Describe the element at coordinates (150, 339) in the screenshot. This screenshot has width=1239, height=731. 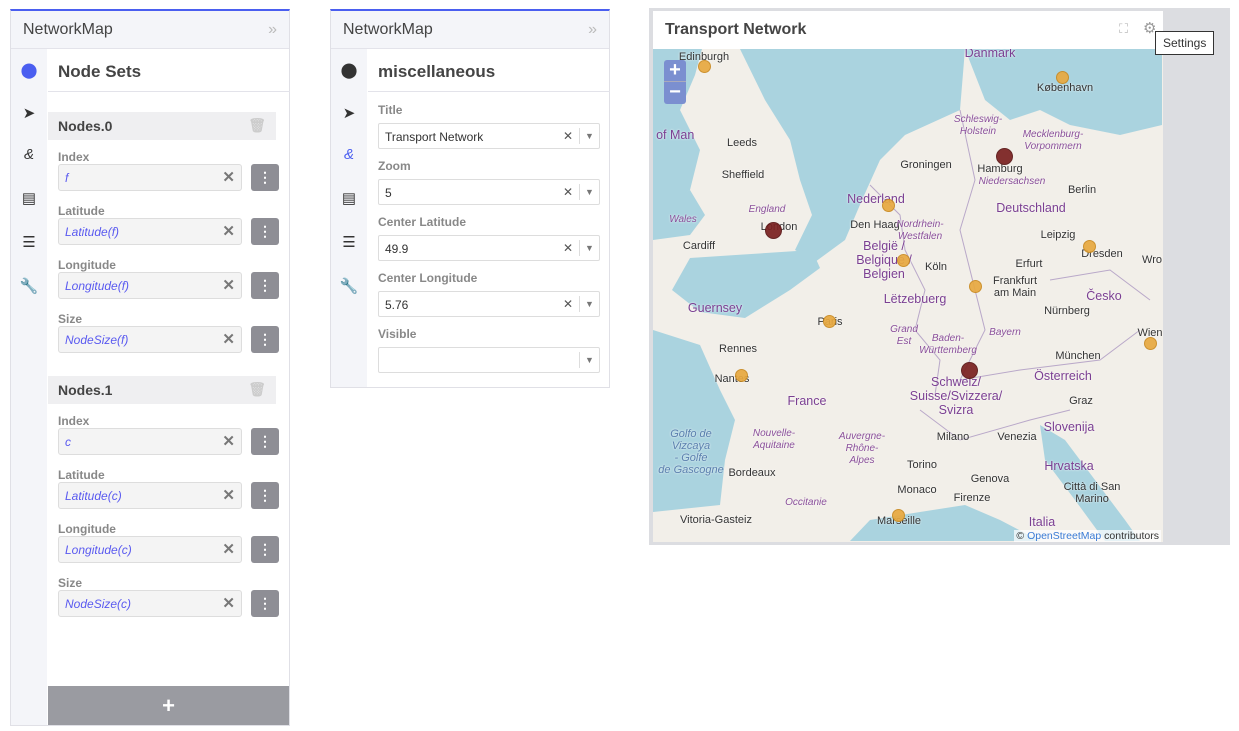
I see `field-input: NodeSize(f) ✕` at that location.